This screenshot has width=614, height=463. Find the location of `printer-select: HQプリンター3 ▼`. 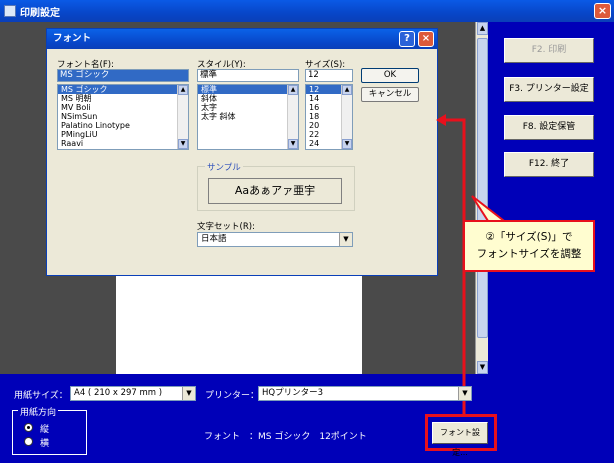

printer-select: HQプリンター3 ▼ is located at coordinates (365, 393).